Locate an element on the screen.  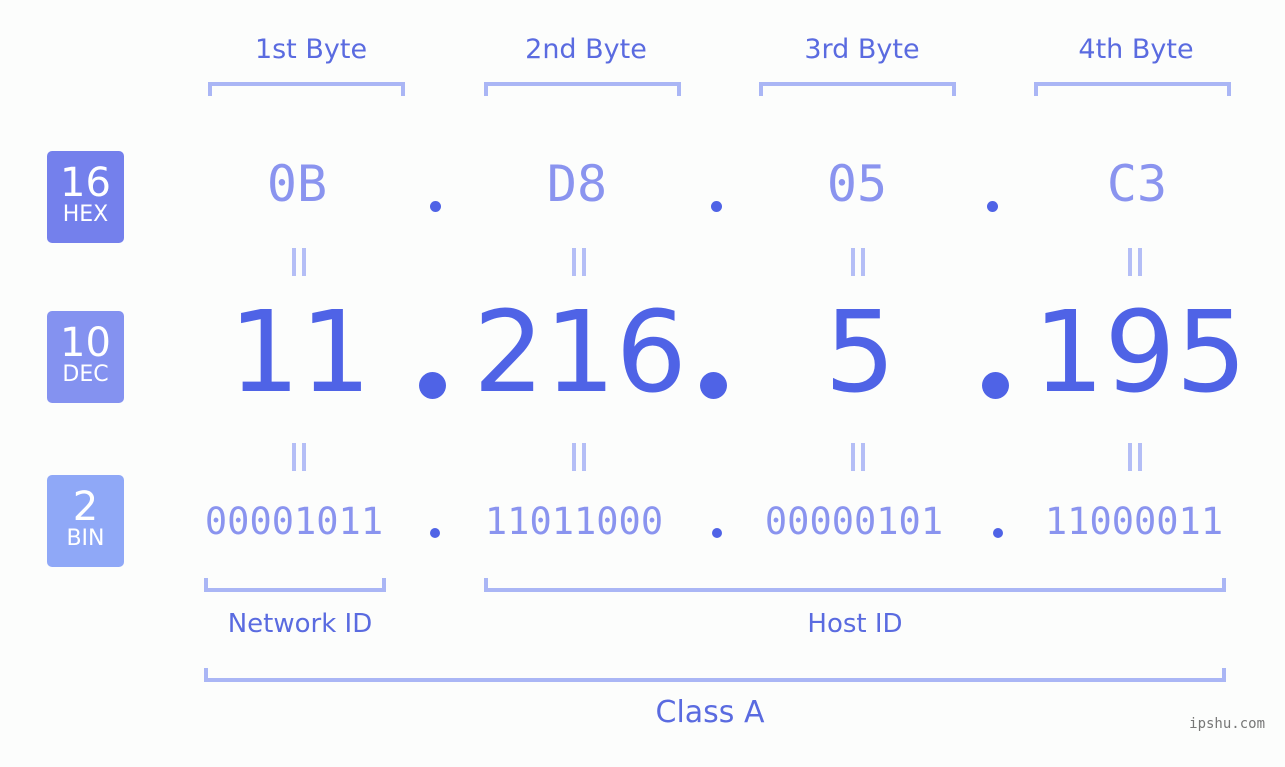
dec-value-2: 216 is located at coordinates (580, 353).